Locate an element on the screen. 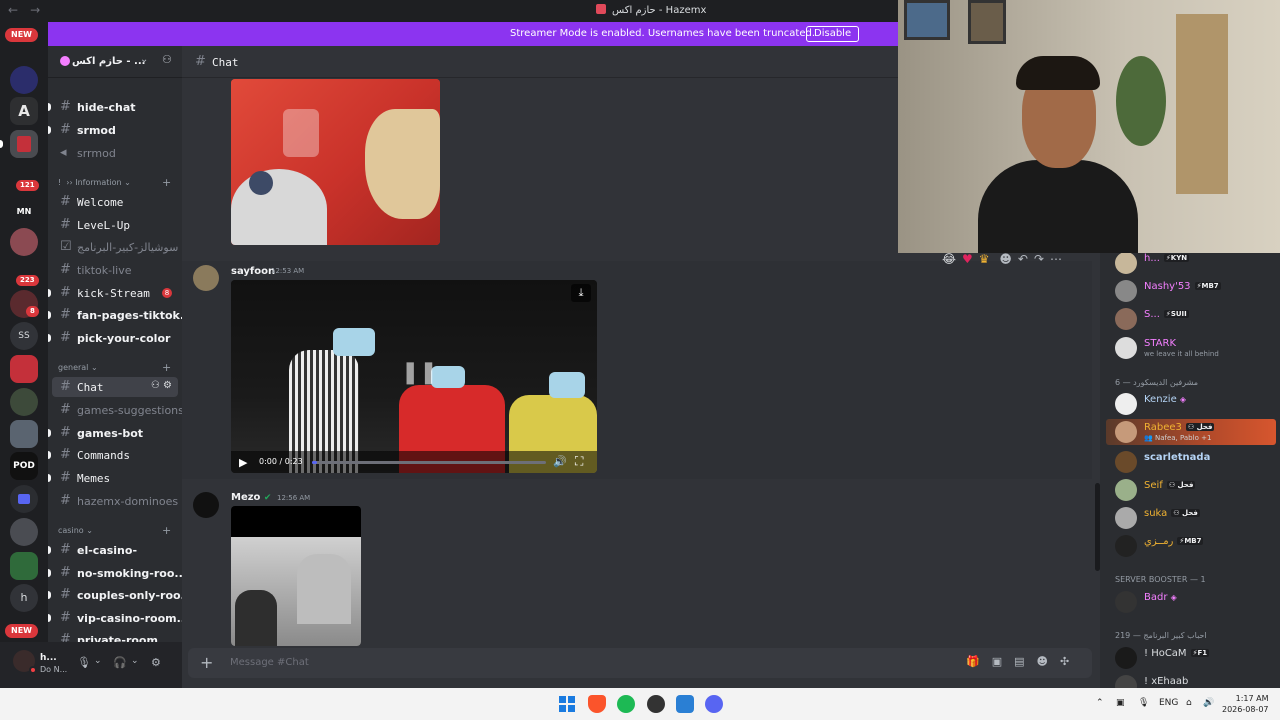 Image resolution: width=1280 pixels, height=720 pixels. server-a: A is located at coordinates (24, 111).